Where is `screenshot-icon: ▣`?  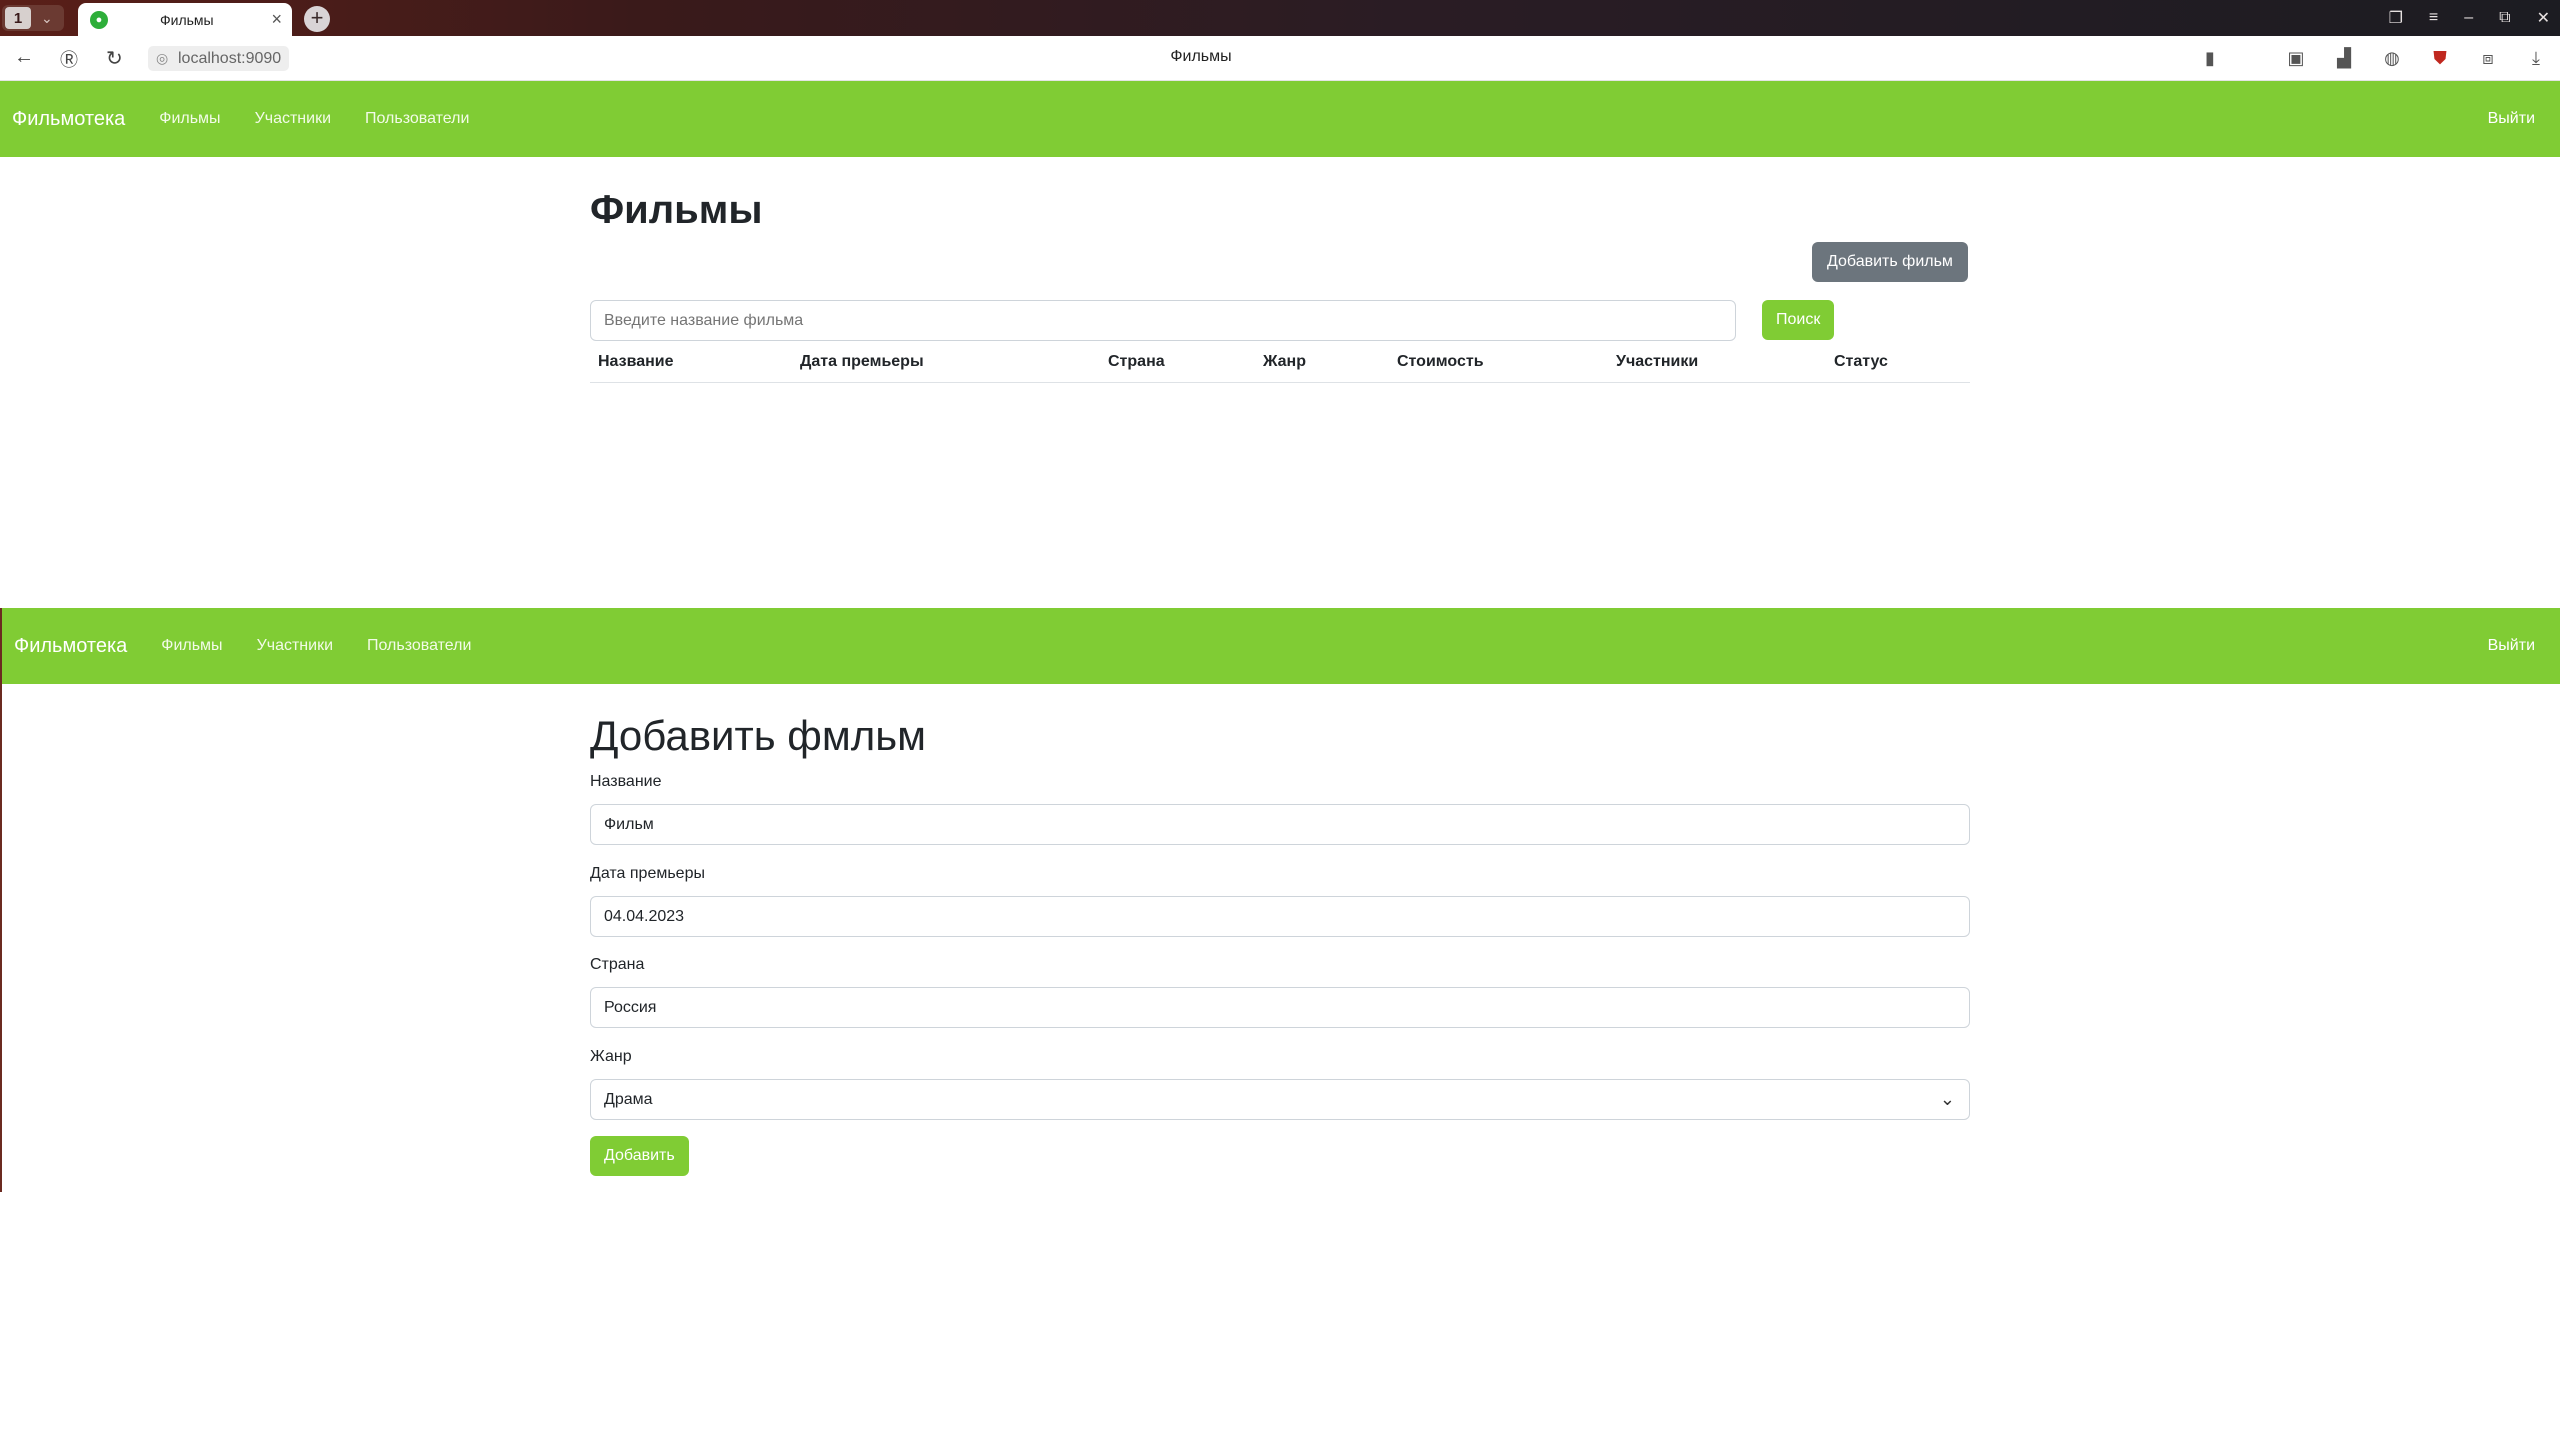 screenshot-icon: ▣ is located at coordinates (2296, 58).